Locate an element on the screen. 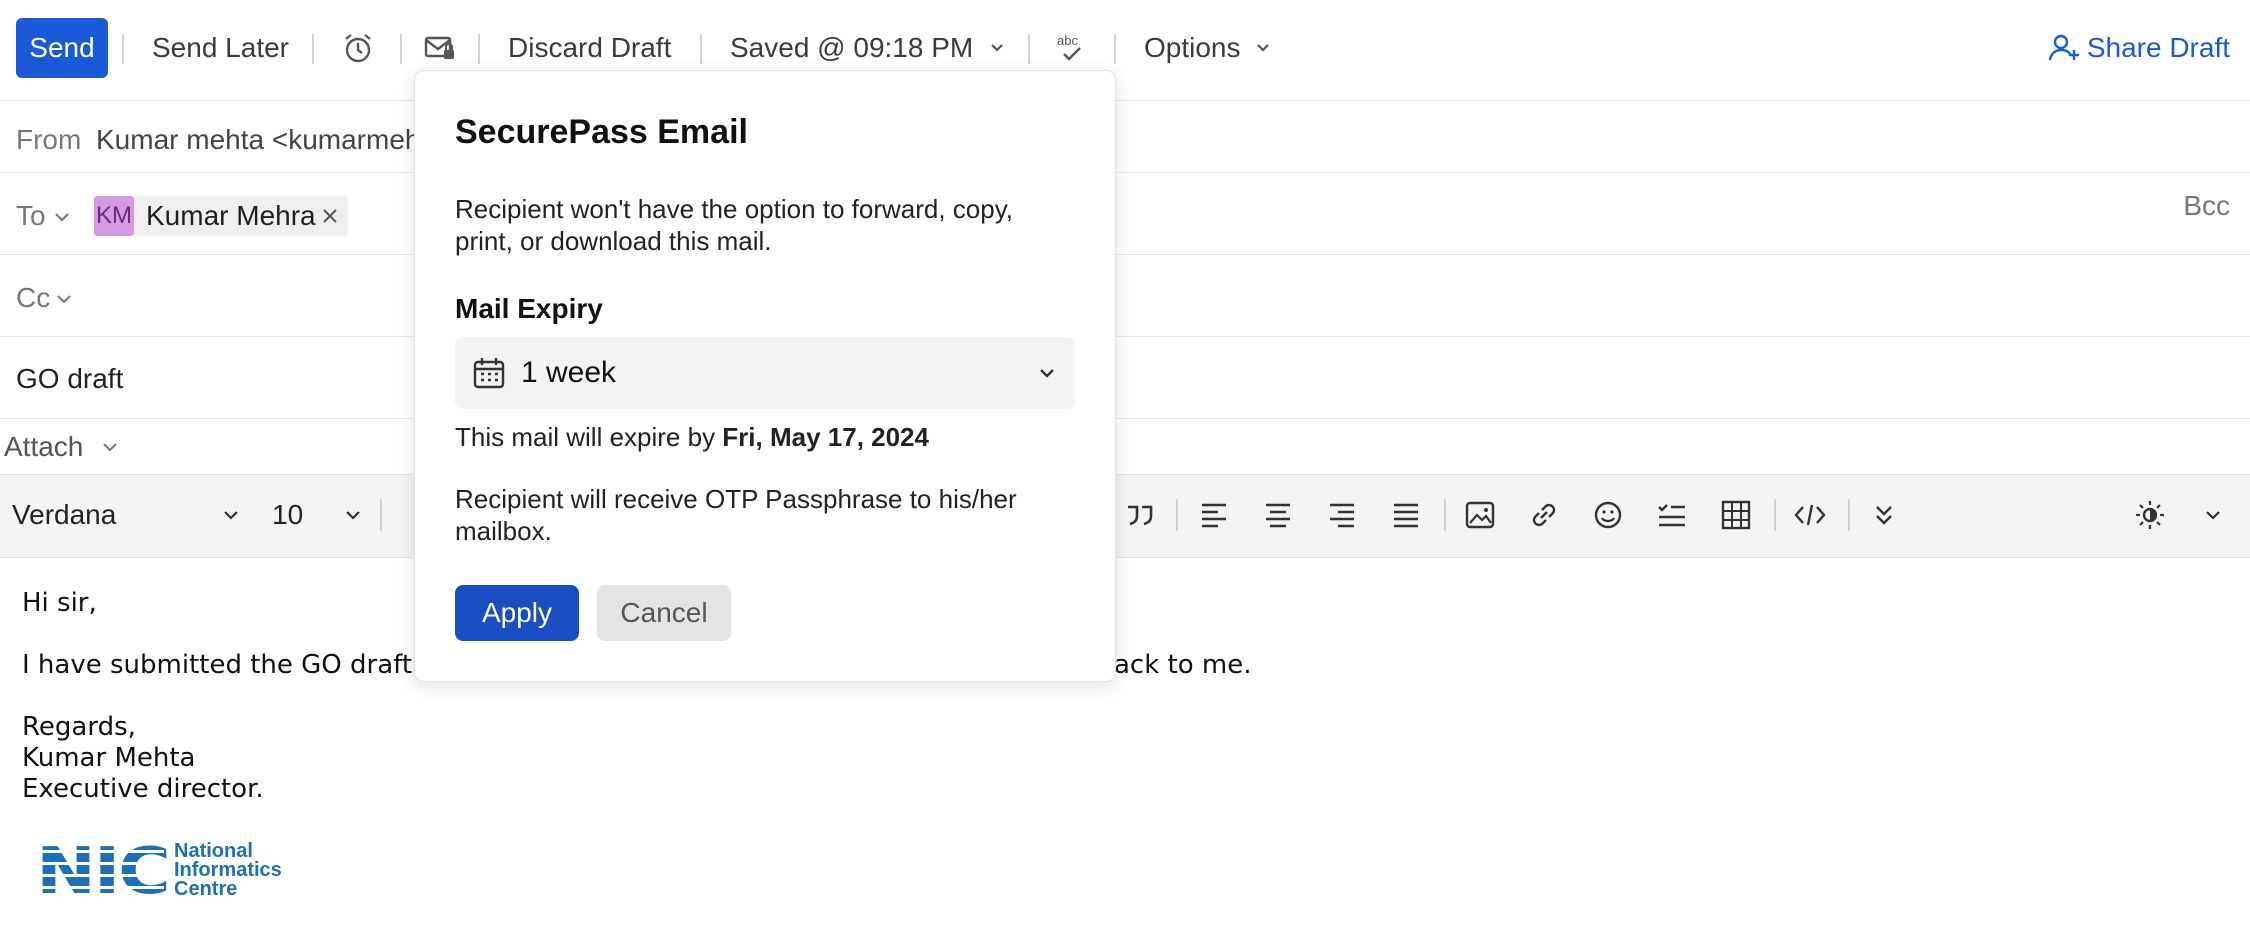 This screenshot has width=2250, height=938. calendar-icon is located at coordinates (489, 373).